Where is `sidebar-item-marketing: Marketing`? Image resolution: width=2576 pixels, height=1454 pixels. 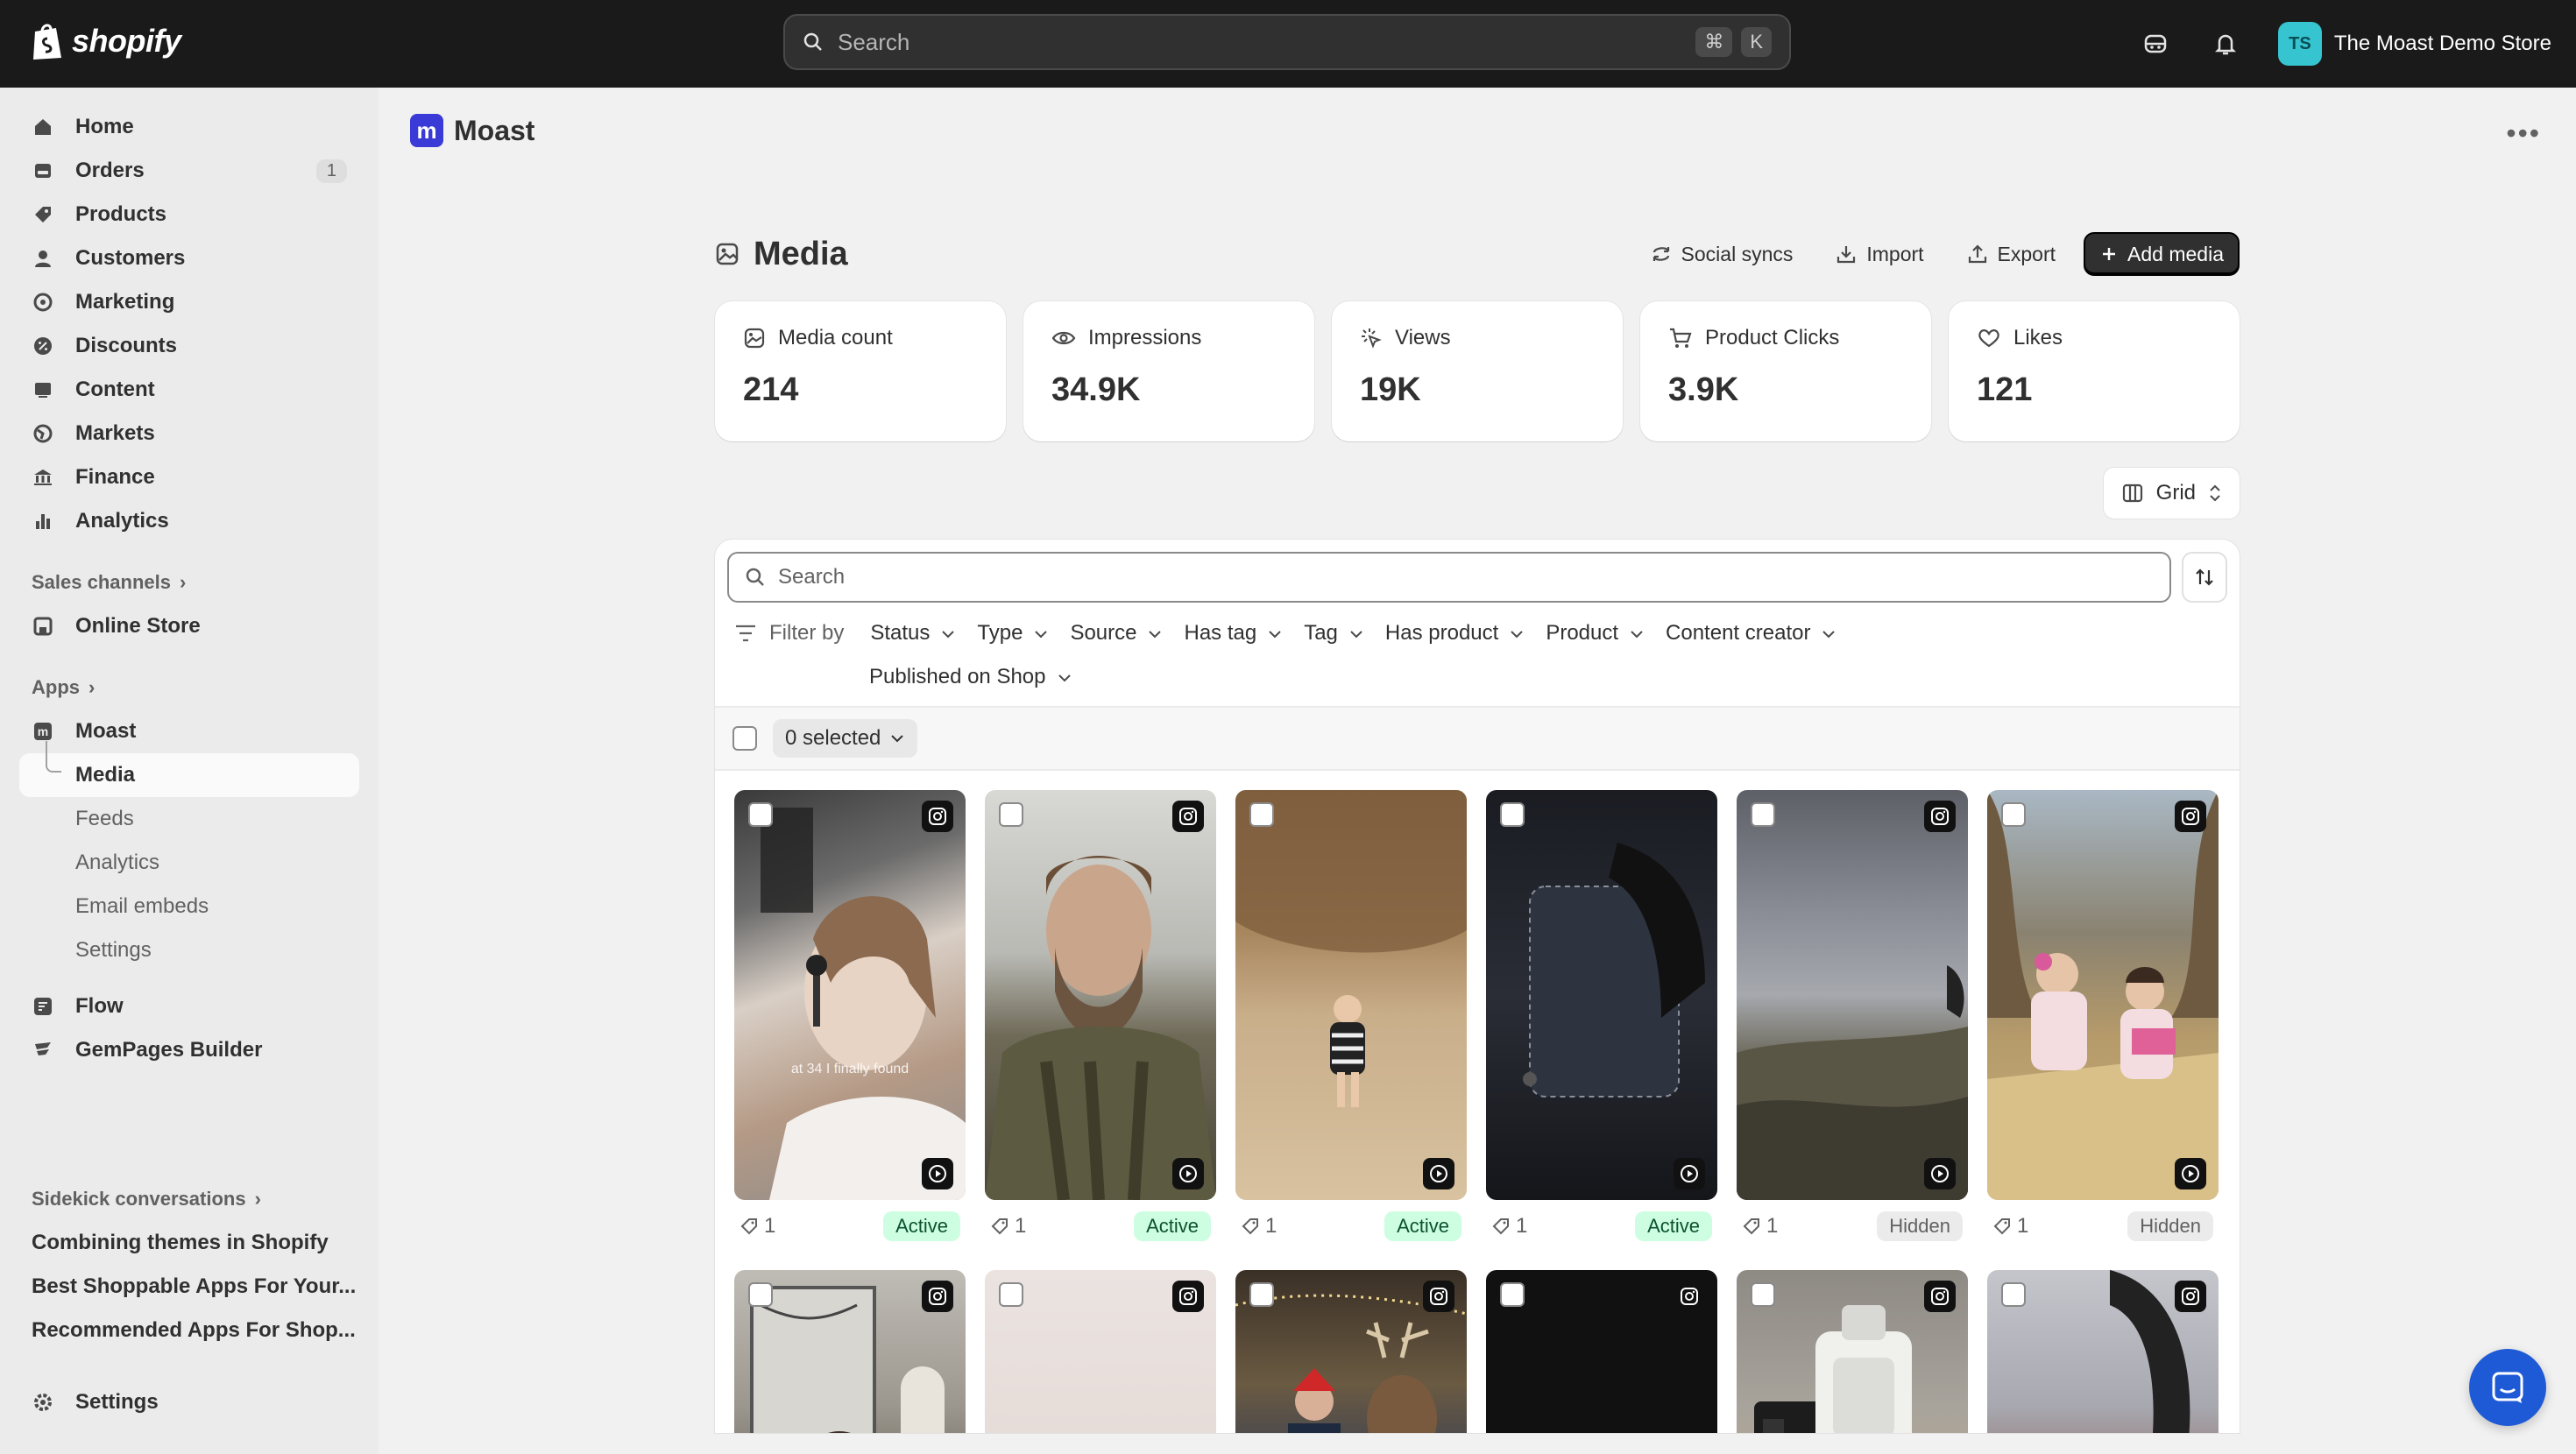
sidebar-item-marketing: Marketing is located at coordinates (189, 302).